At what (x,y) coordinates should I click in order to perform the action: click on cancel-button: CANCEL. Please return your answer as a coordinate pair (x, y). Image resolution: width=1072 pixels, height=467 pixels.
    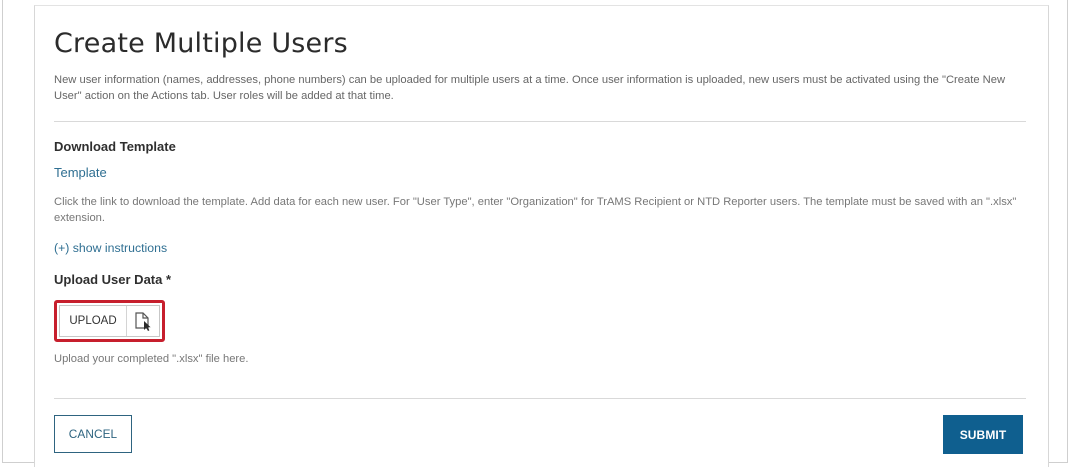
    Looking at the image, I should click on (93, 434).